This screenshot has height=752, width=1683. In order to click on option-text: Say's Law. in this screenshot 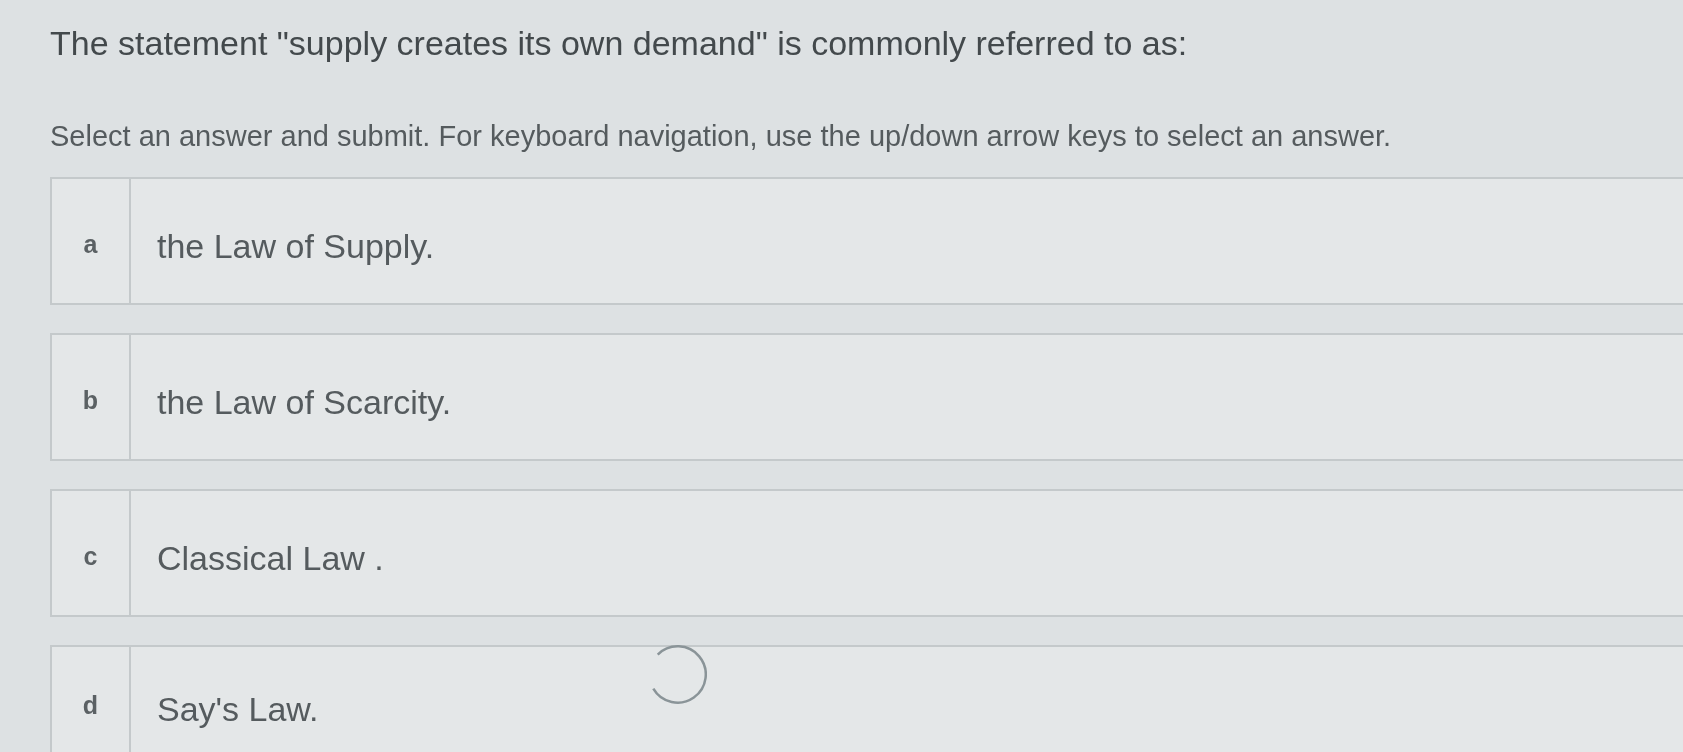, I will do `click(238, 709)`.